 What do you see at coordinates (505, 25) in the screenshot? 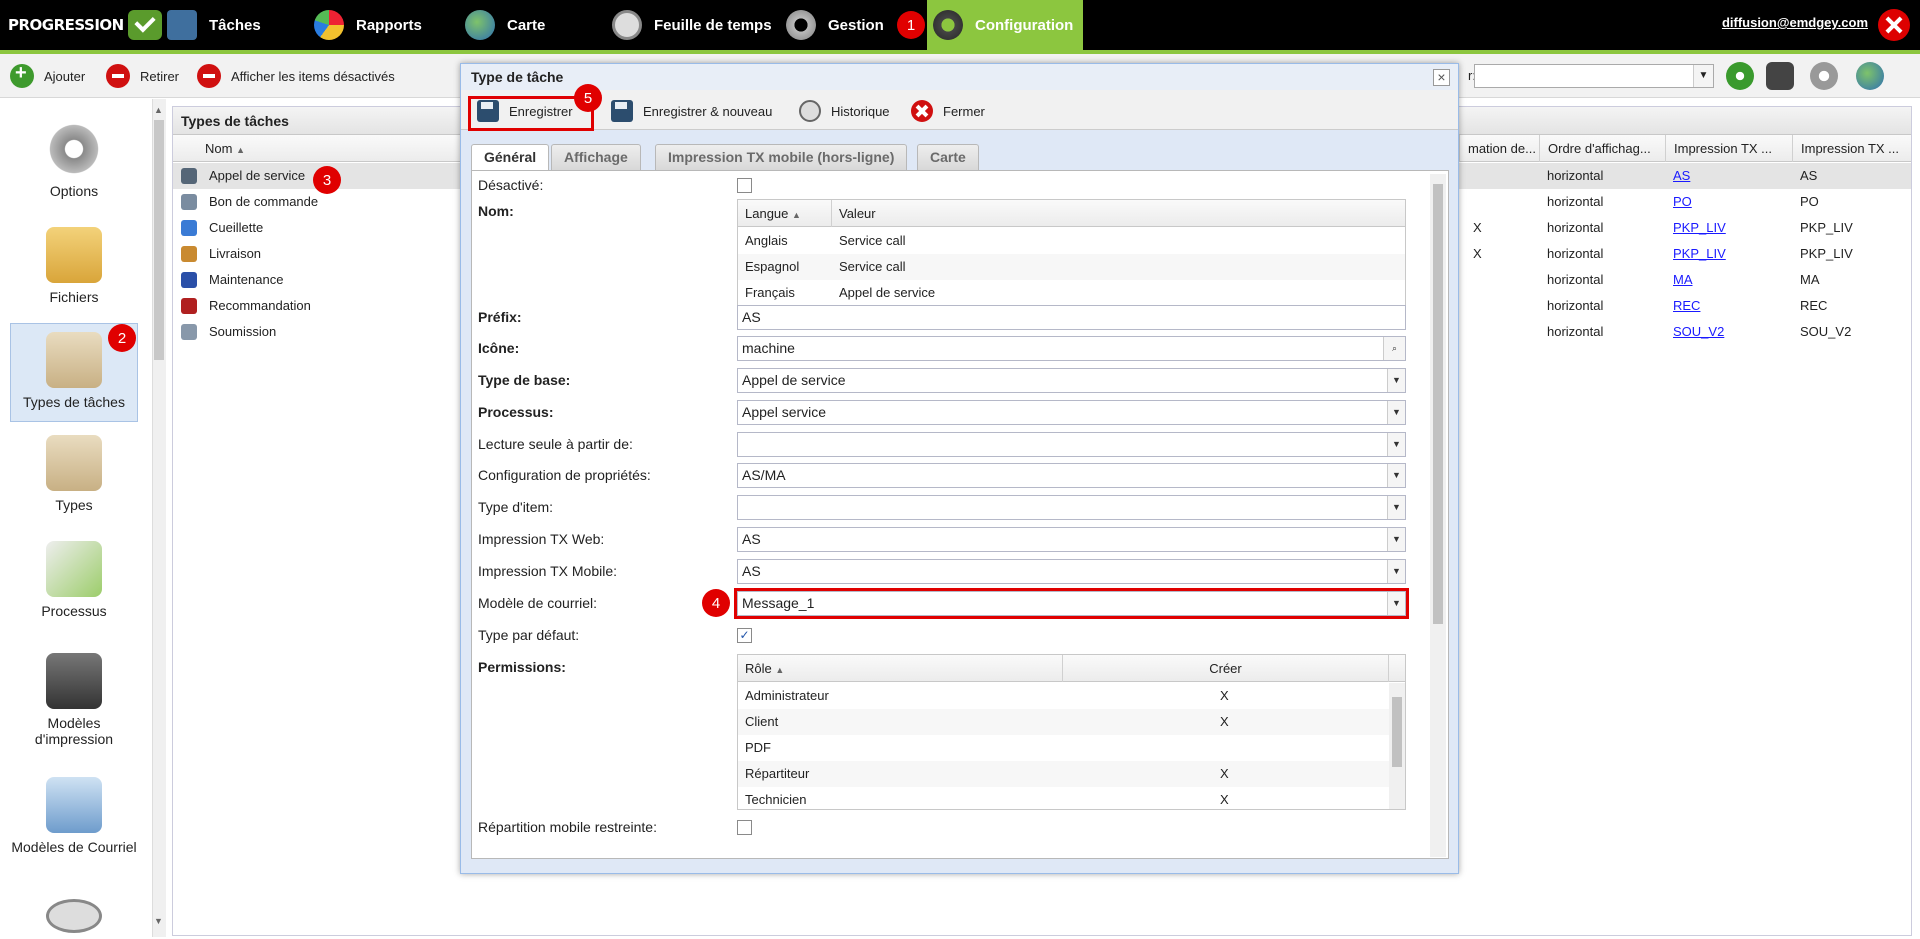
I see `nav-carte: Carte` at bounding box center [505, 25].